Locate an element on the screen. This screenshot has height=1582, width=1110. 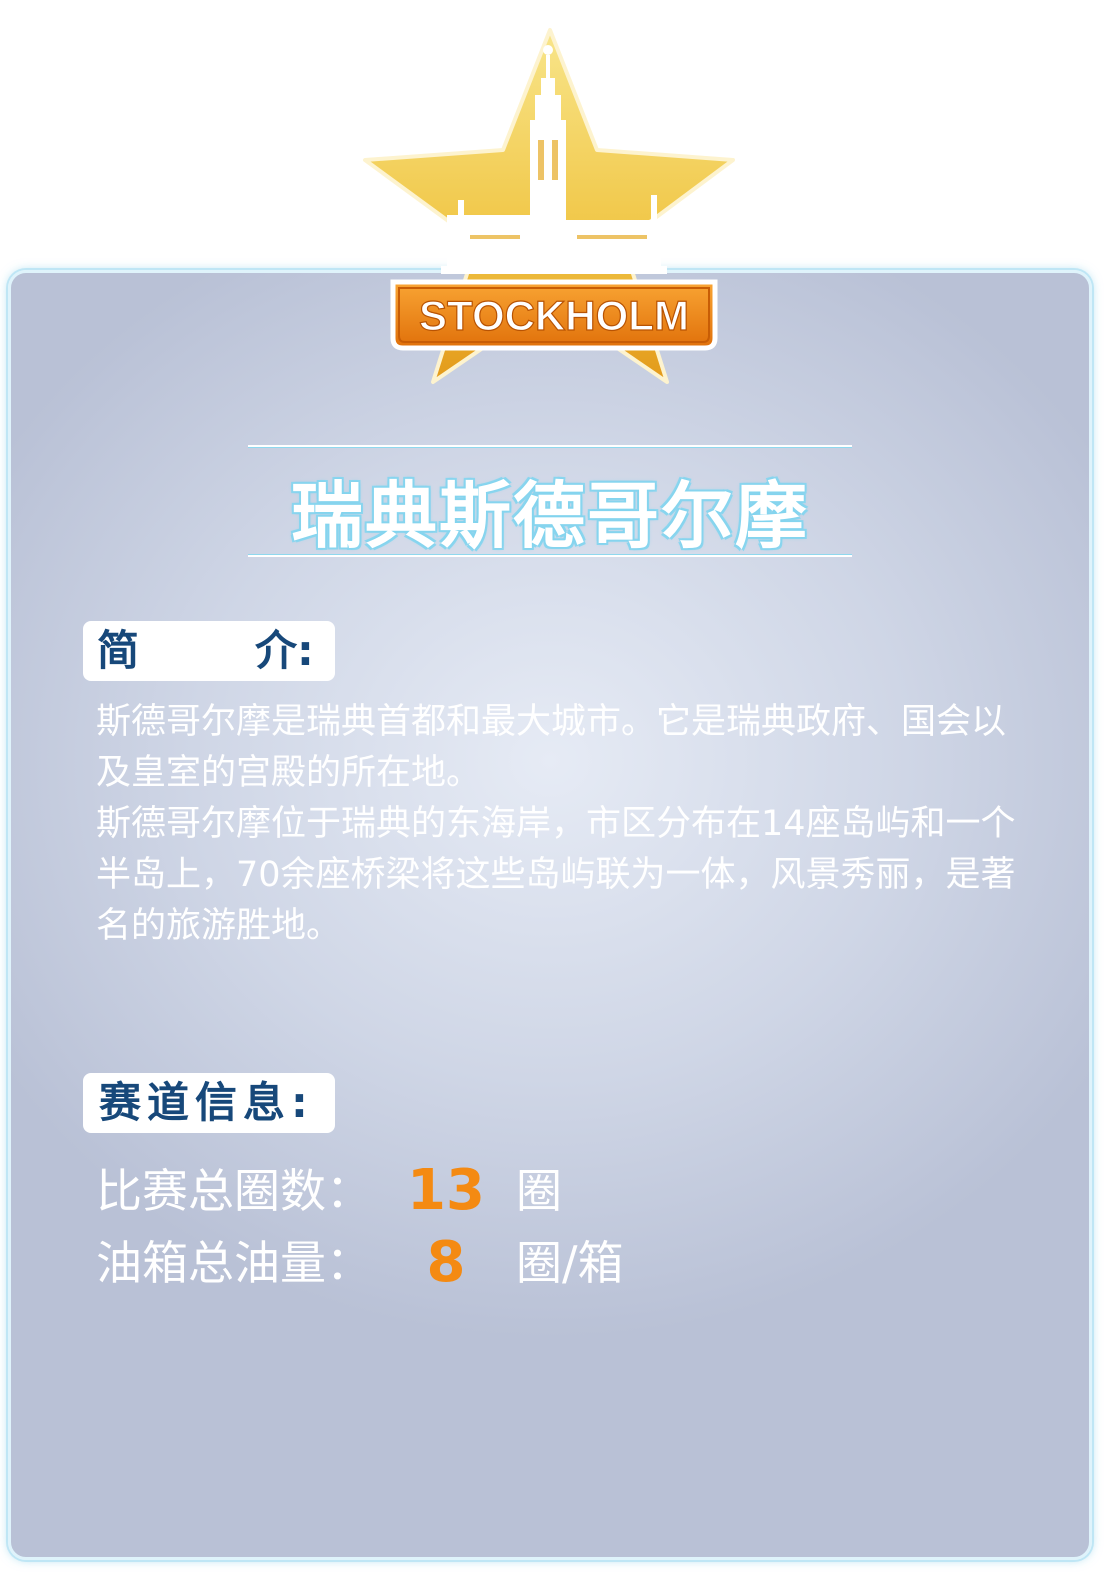
intro-paragraph-1: 斯德哥尔摩是瑞典首都和最大城市。它是瑞典政府、国会以及皇室的宫殿的所在地。 is located at coordinates (551, 747).